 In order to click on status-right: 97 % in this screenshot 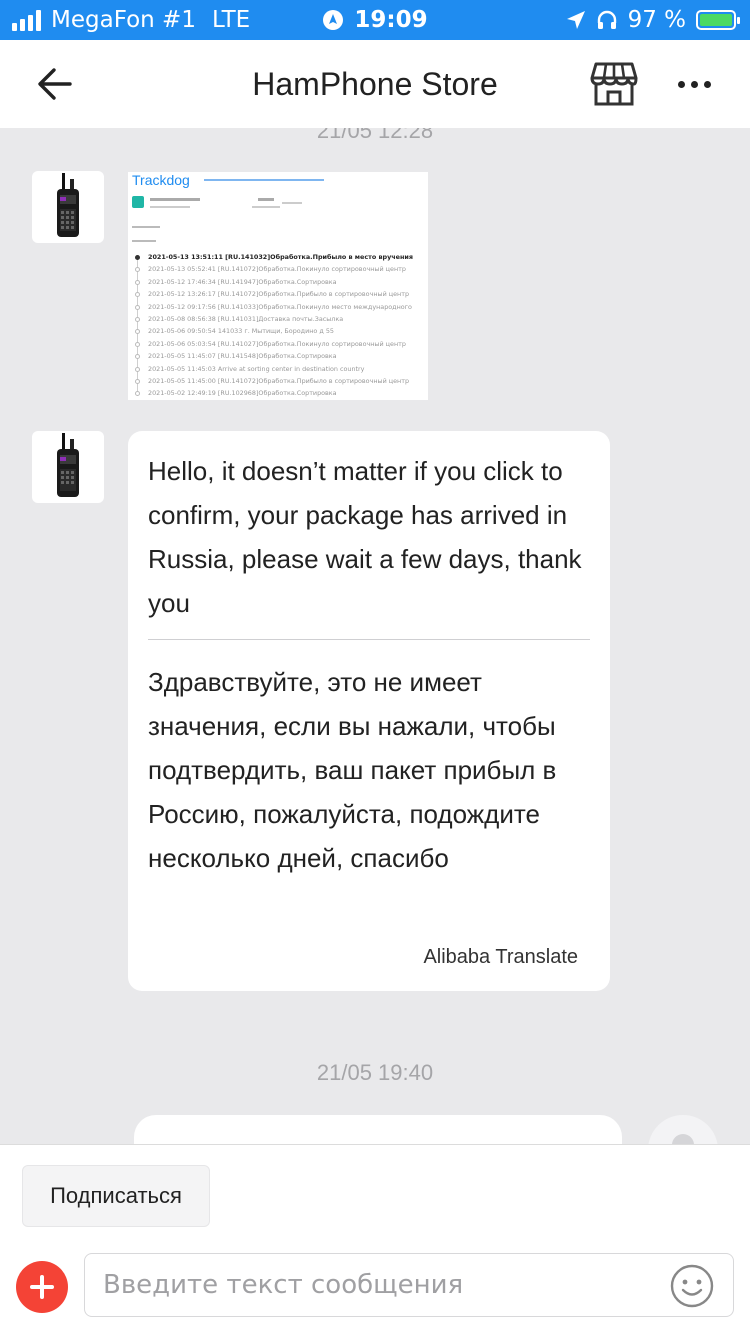, I will do `click(653, 20)`.